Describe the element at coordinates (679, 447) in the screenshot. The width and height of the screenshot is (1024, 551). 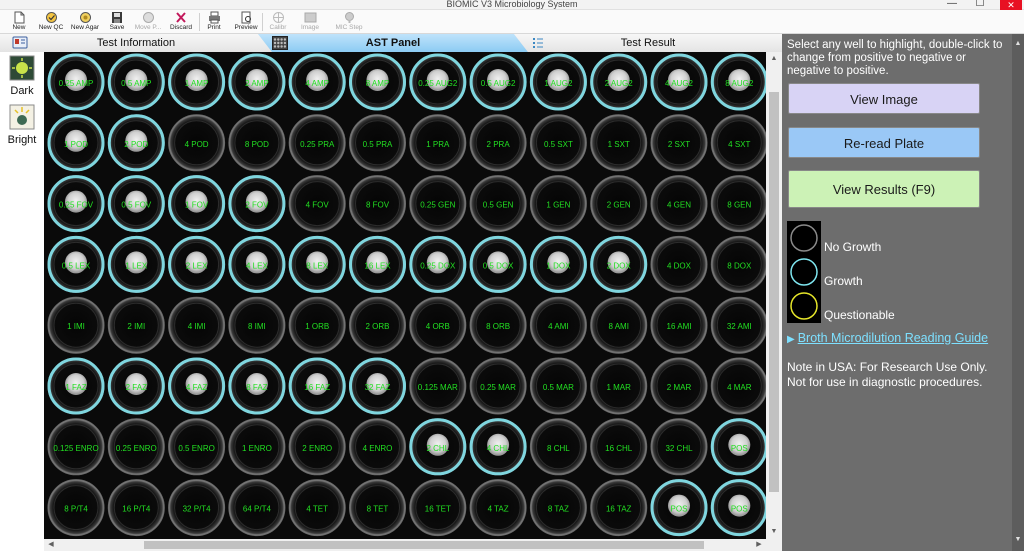
I see `plate-well: 32 CHL` at that location.